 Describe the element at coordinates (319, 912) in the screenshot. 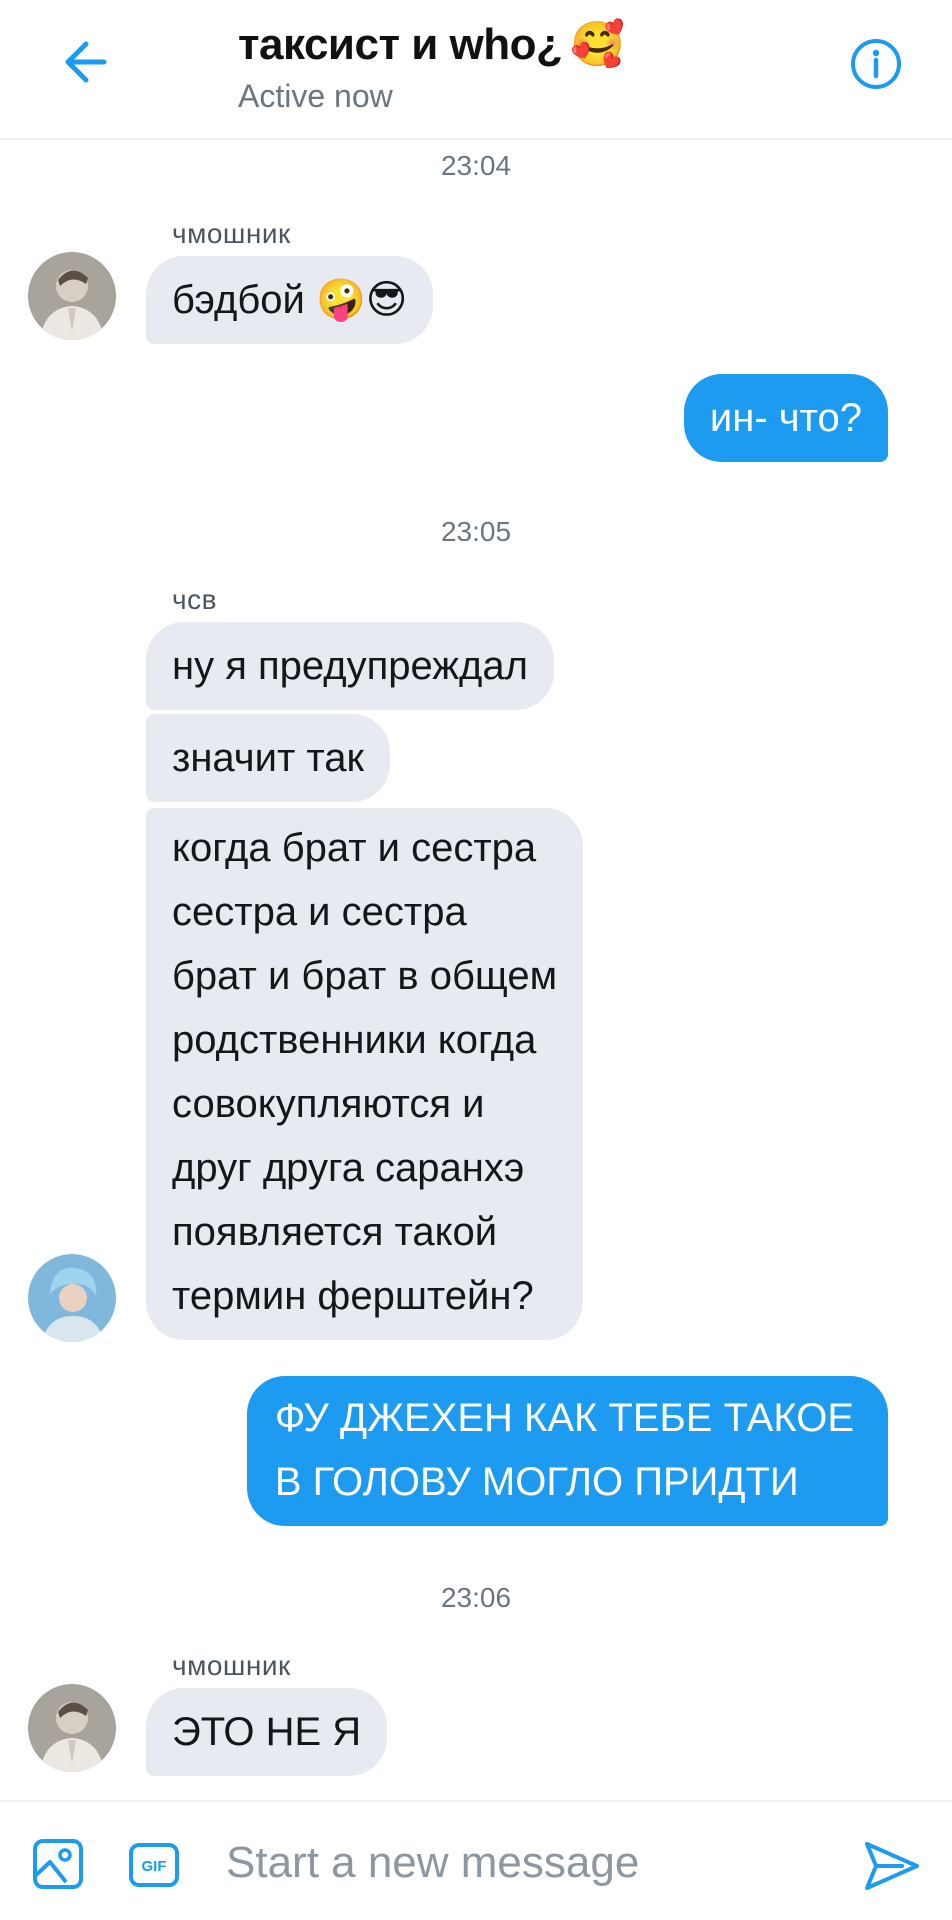

I see `message-line: сестра и сестра` at that location.